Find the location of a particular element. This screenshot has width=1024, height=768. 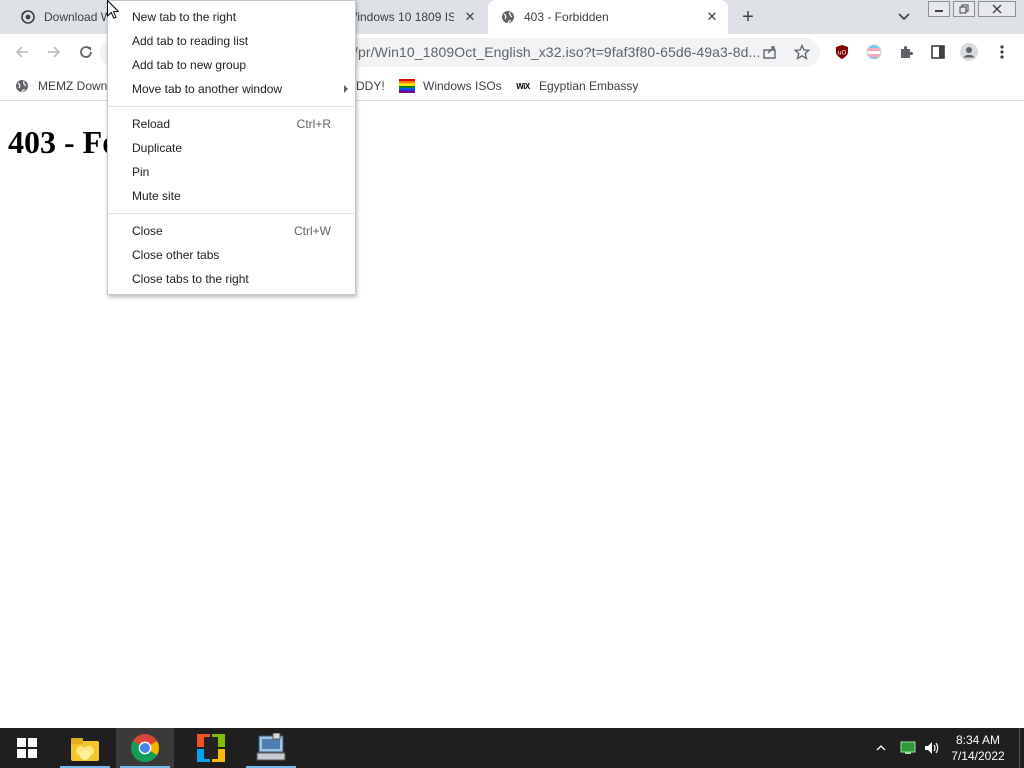

windows-xp-logo-icon is located at coordinates (211, 748).